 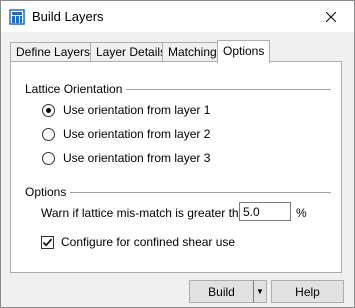 I want to click on build-dropdown-button: ▼, so click(x=260, y=291).